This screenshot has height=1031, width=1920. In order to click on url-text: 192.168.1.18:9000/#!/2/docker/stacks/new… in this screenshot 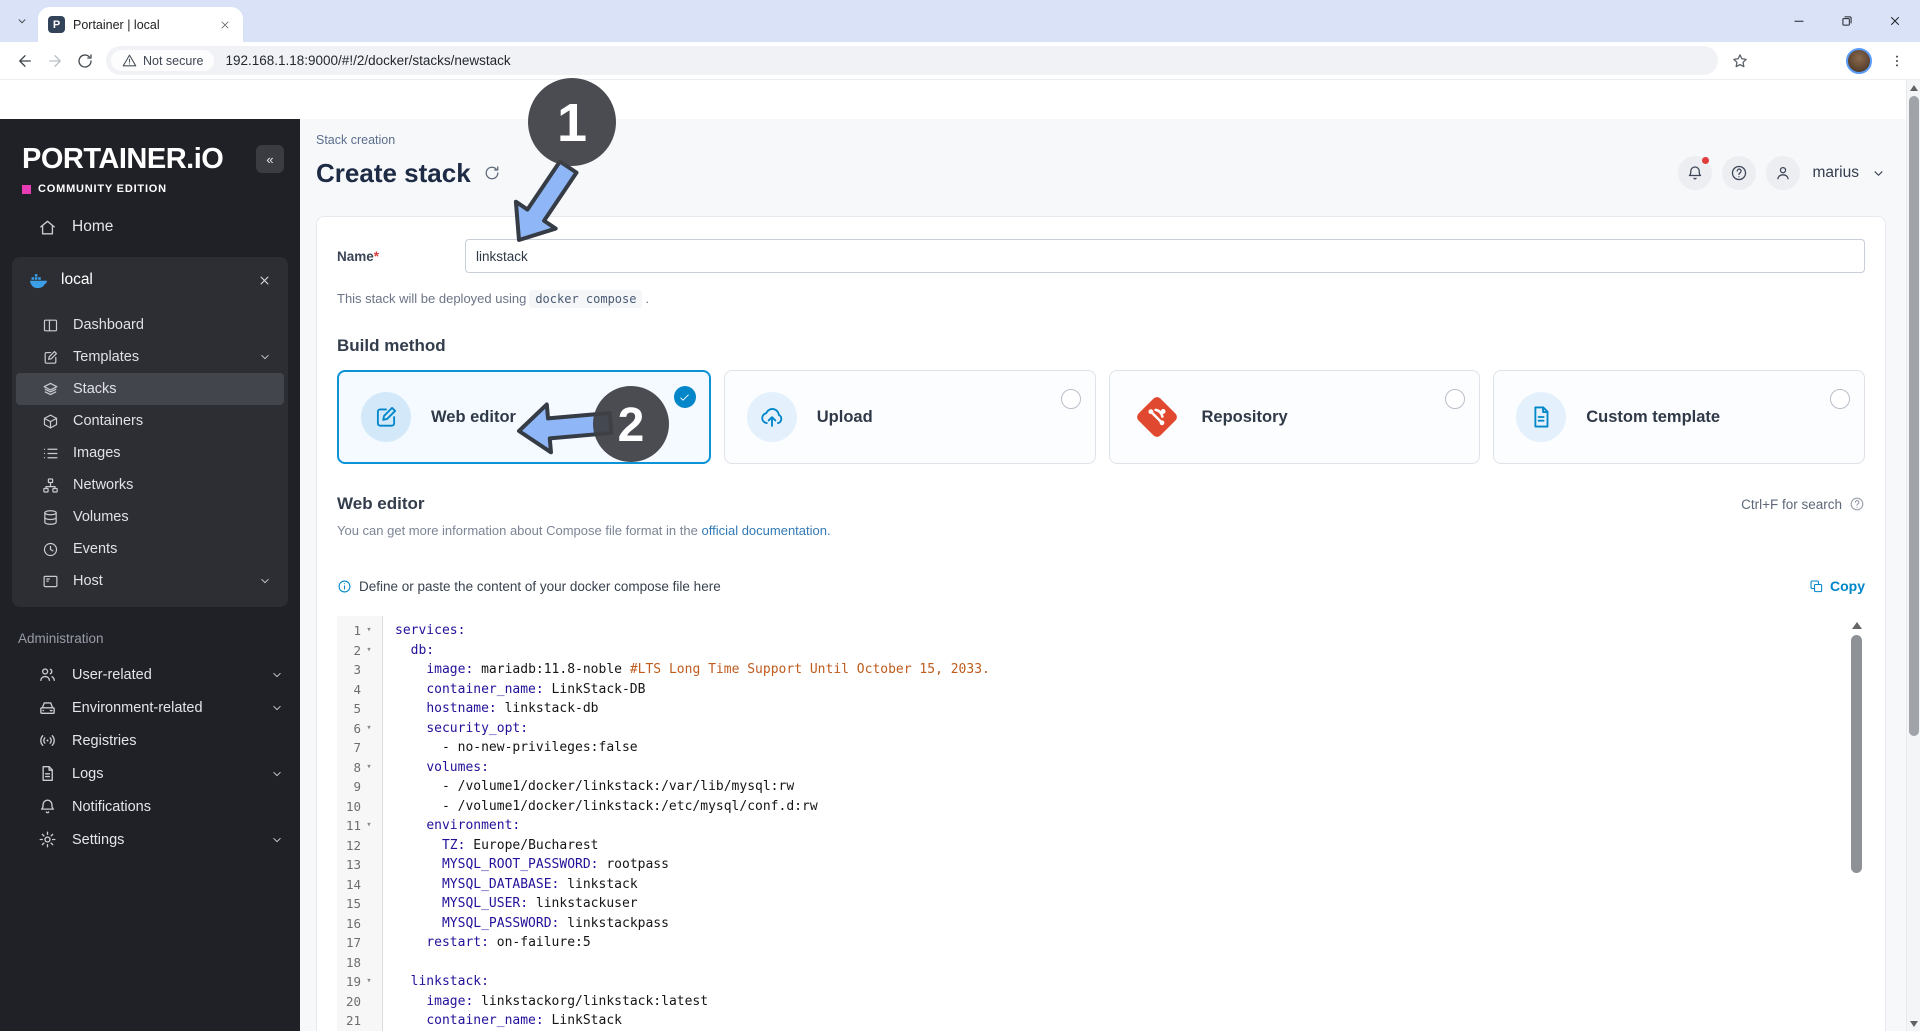, I will do `click(368, 60)`.